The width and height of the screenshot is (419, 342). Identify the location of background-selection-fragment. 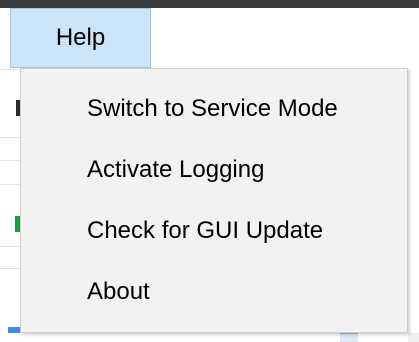
(14, 330).